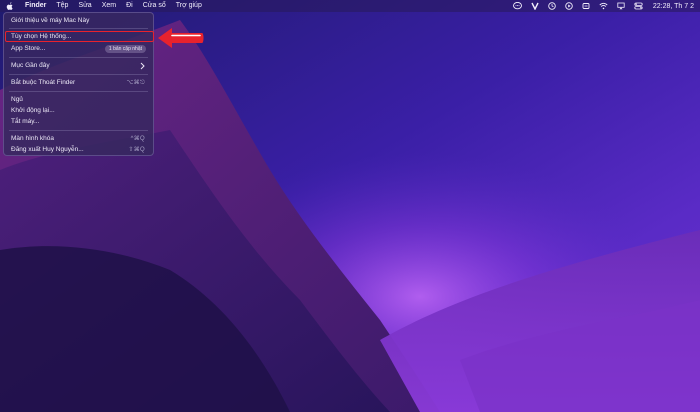  Describe the element at coordinates (673, 6) in the screenshot. I see `menubar-clock: 22:28, Th 7 2` at that location.